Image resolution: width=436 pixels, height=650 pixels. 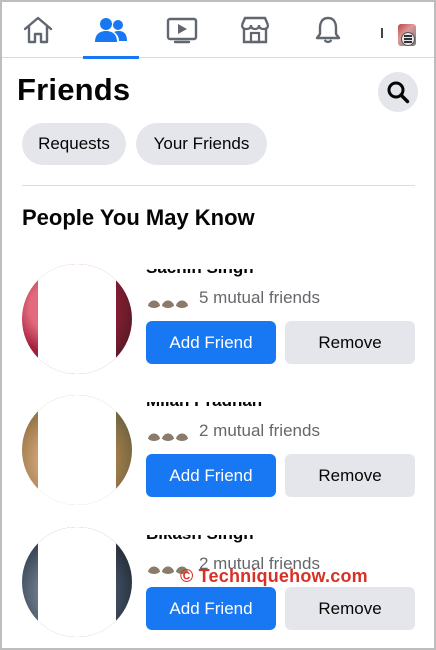 I want to click on home-icon, so click(x=38, y=30).